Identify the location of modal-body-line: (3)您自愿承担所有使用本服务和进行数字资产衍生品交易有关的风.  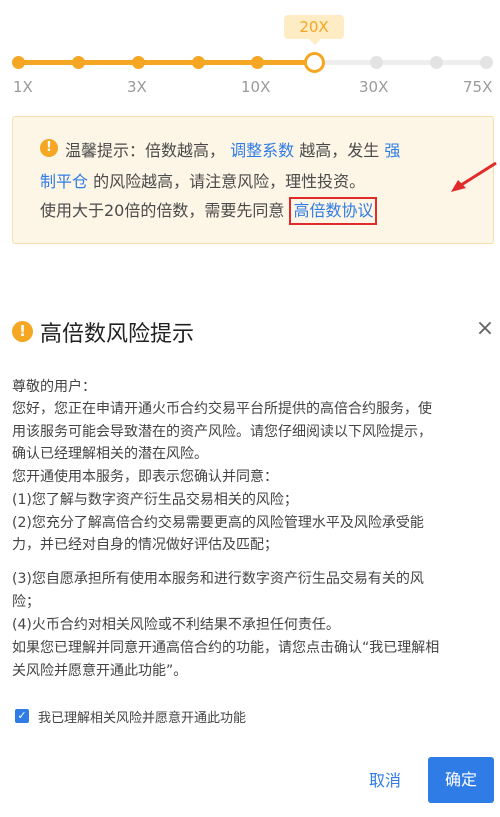
(218, 579).